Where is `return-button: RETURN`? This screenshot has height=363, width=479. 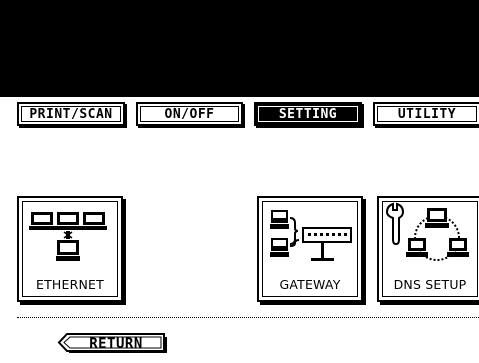 return-button: RETURN is located at coordinates (112, 343).